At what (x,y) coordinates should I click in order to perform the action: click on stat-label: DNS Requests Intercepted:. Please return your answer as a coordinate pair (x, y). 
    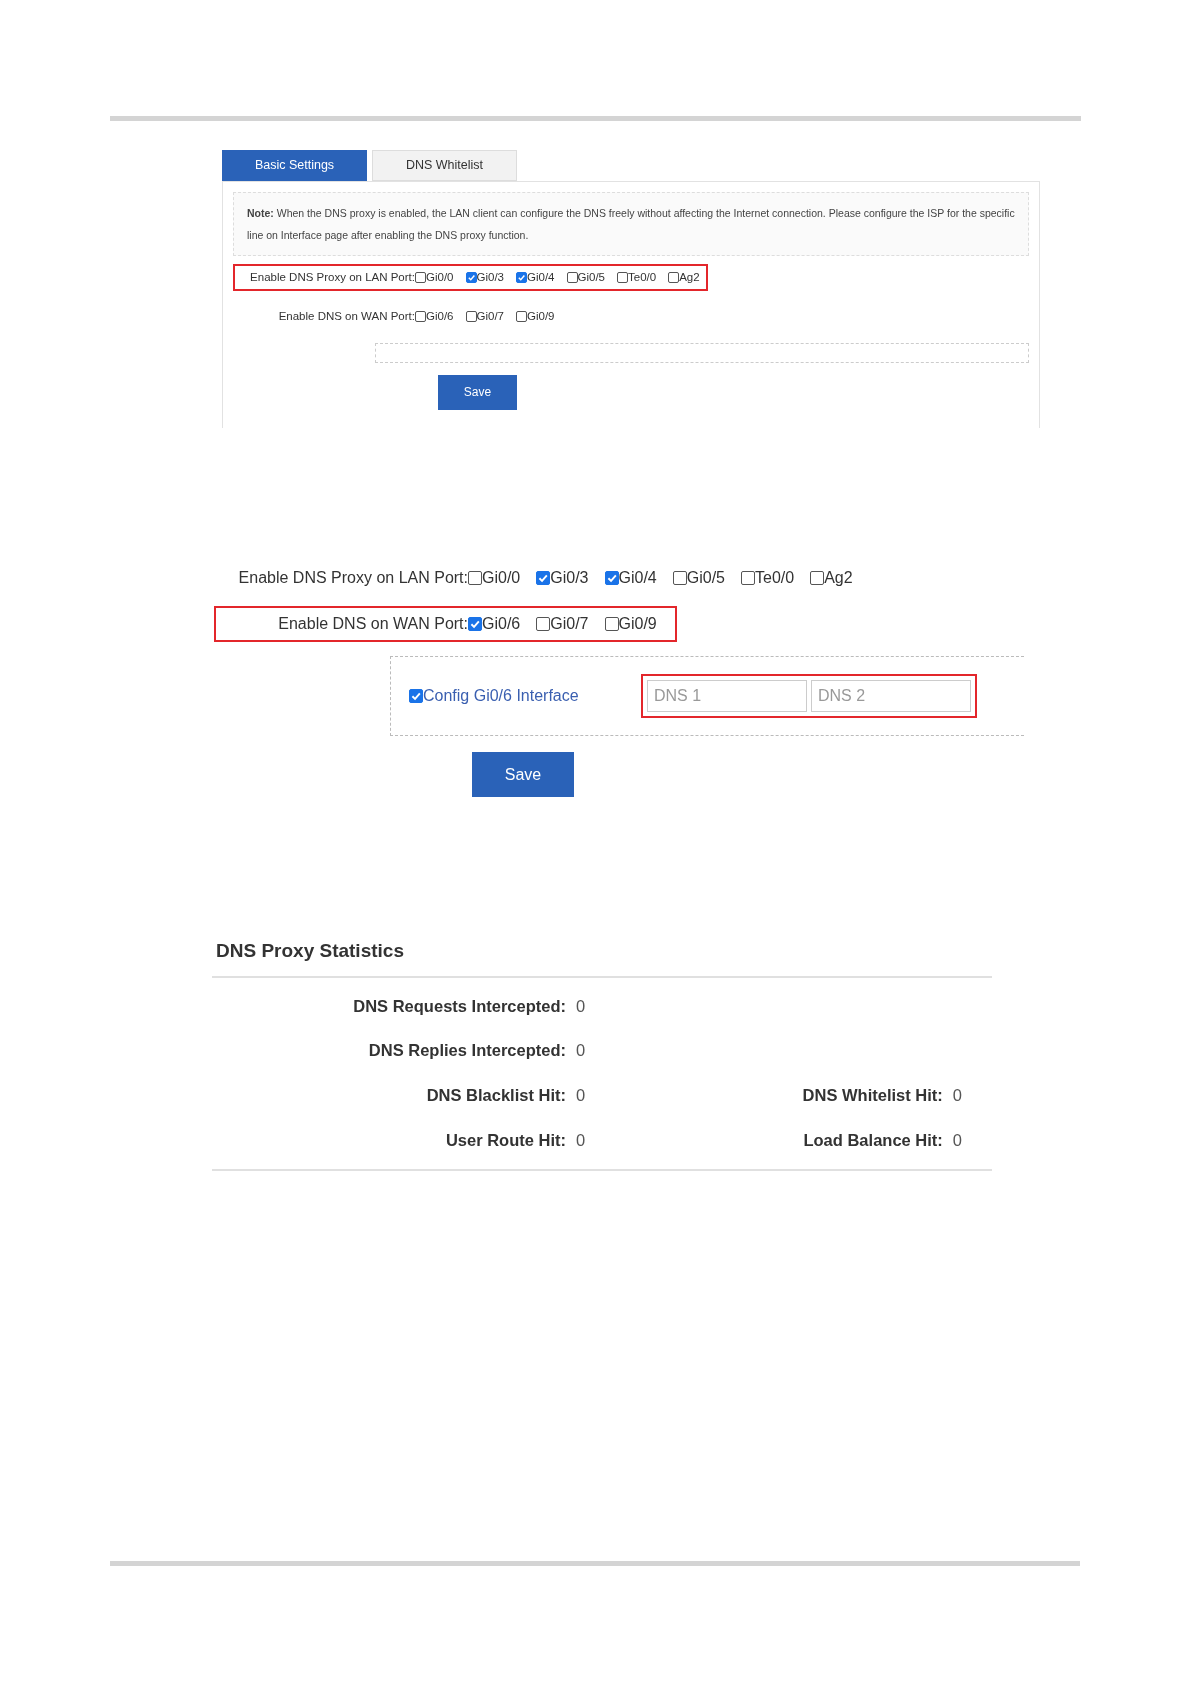
    Looking at the image, I should click on (459, 1006).